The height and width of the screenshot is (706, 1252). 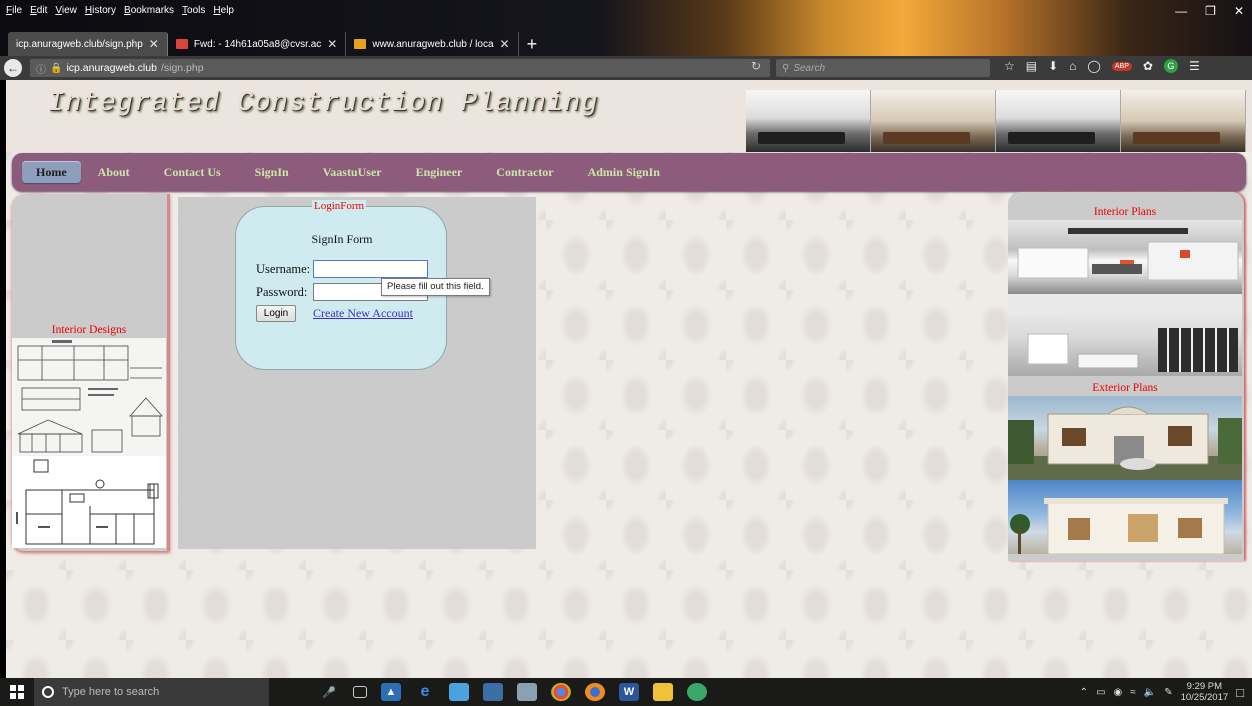 What do you see at coordinates (360, 44) in the screenshot?
I see `phpmyadmin-icon` at bounding box center [360, 44].